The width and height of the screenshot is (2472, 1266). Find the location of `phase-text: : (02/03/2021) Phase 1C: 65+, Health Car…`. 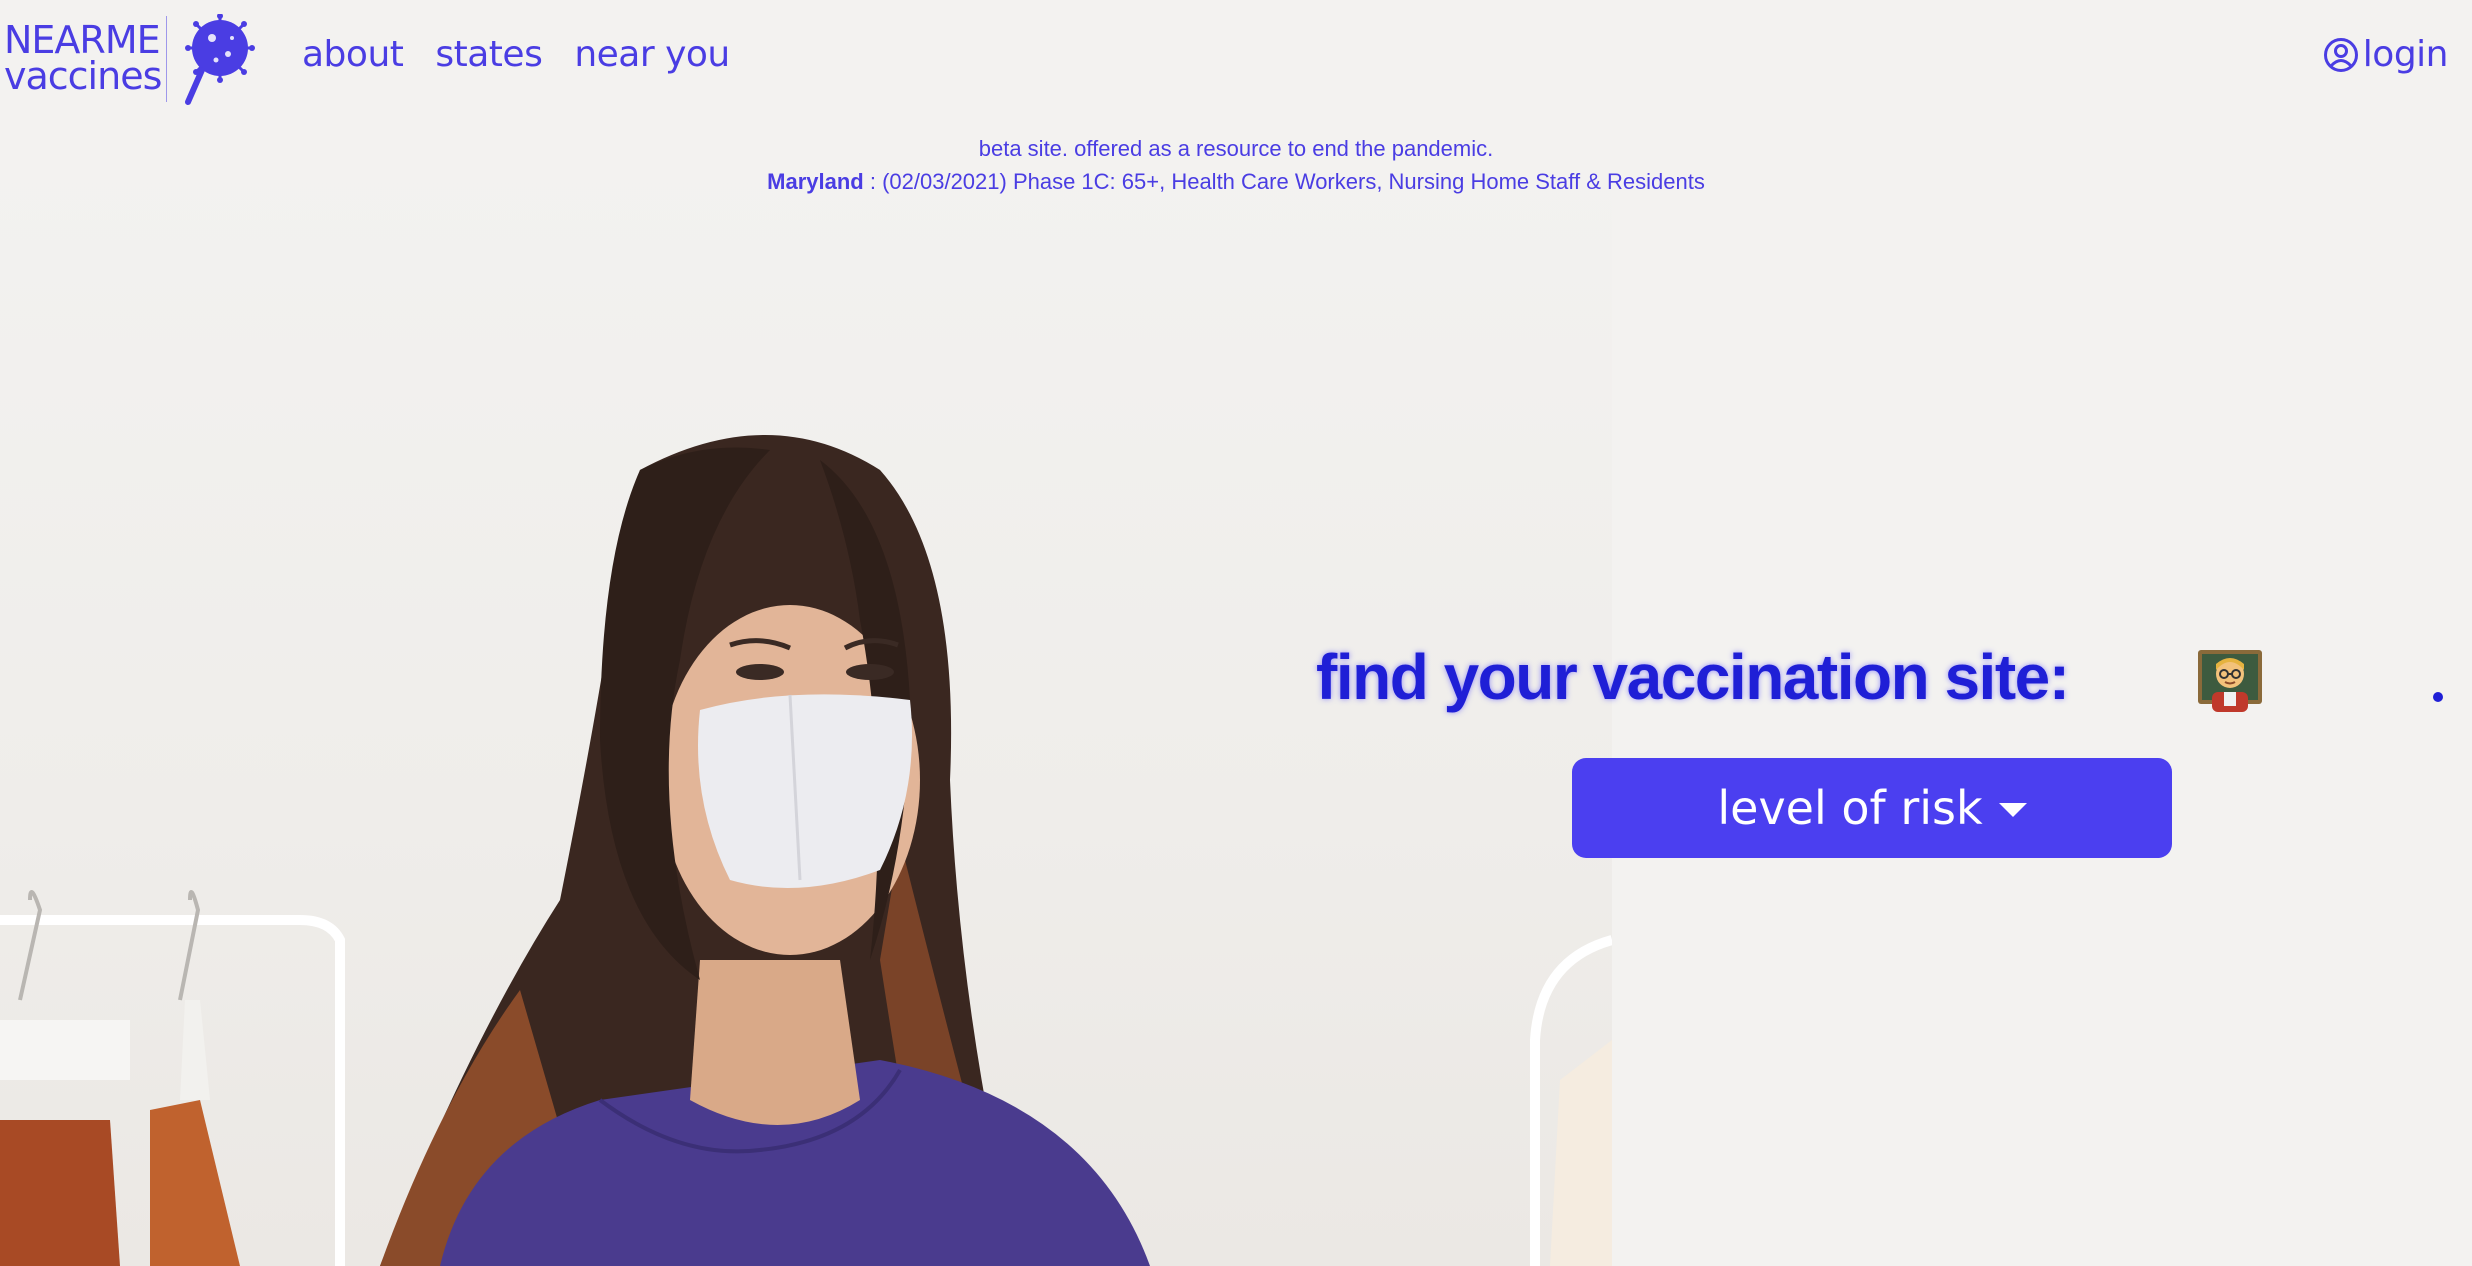

phase-text: : (02/03/2021) Phase 1C: 65+, Health Car… is located at coordinates (1284, 181).